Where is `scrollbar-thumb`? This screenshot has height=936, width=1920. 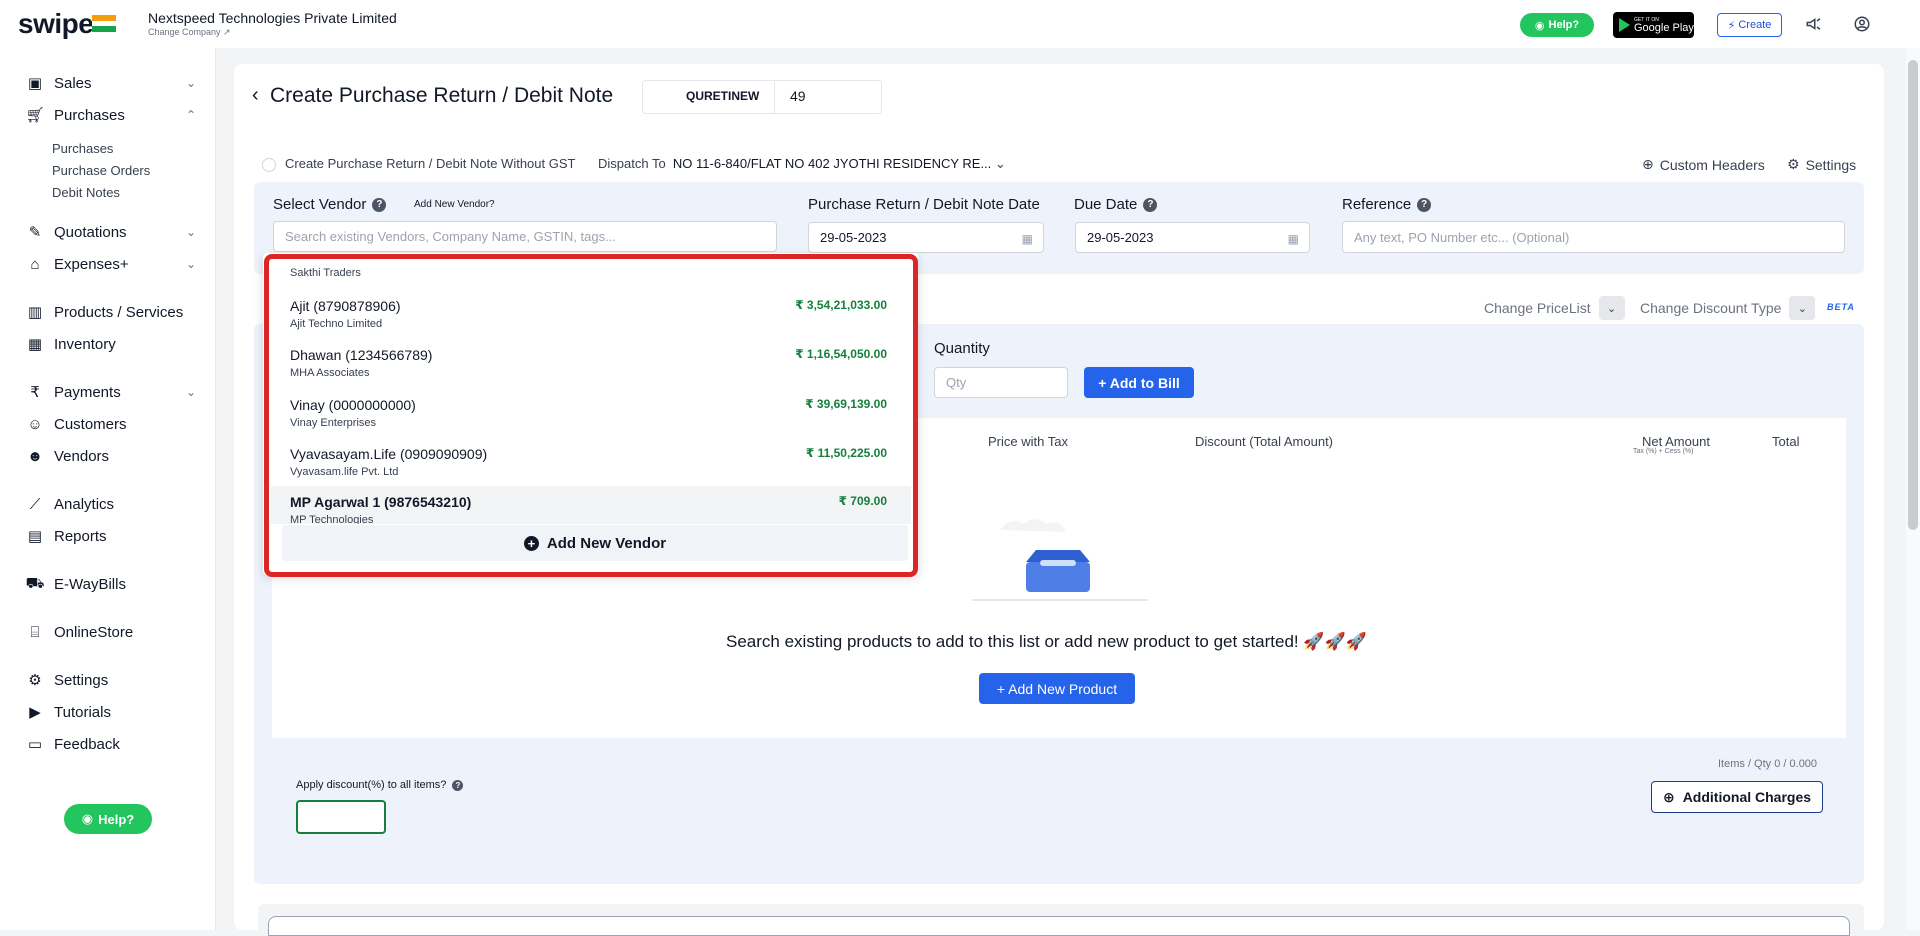
scrollbar-thumb is located at coordinates (1913, 295).